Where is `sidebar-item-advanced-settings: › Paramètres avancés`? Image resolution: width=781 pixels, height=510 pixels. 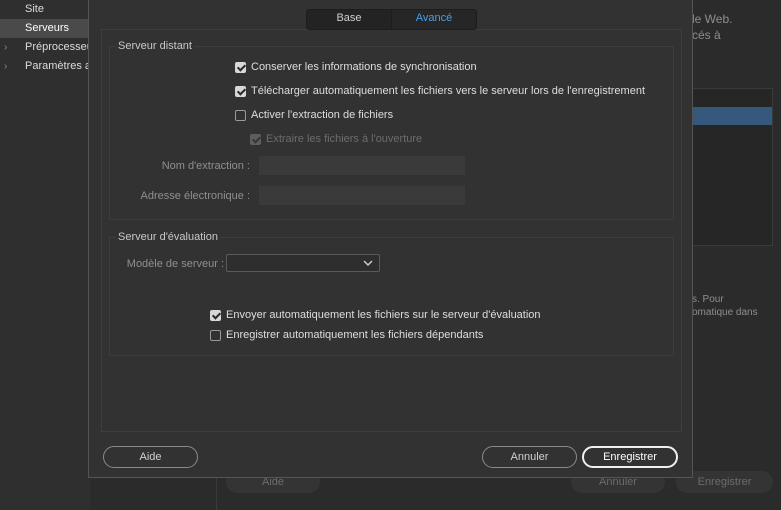 sidebar-item-advanced-settings: › Paramètres avancés is located at coordinates (45, 66).